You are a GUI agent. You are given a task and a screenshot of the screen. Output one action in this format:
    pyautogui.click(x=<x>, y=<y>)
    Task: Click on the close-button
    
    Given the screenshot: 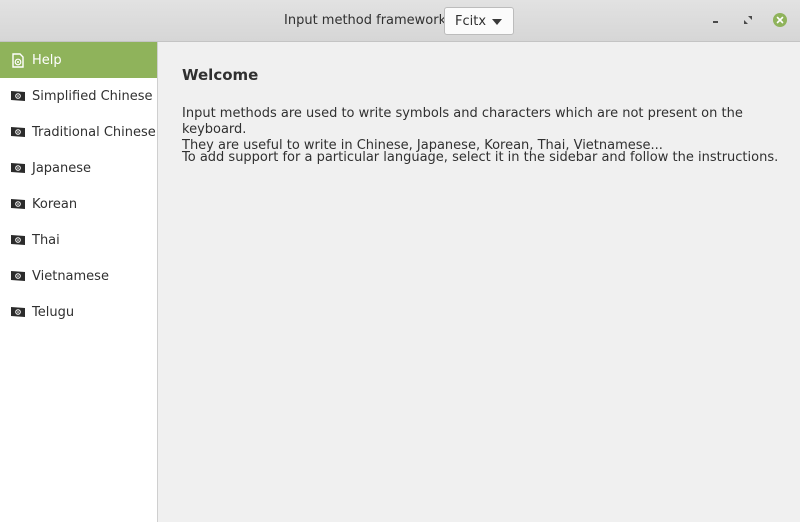 What is the action you would take?
    pyautogui.click(x=780, y=20)
    